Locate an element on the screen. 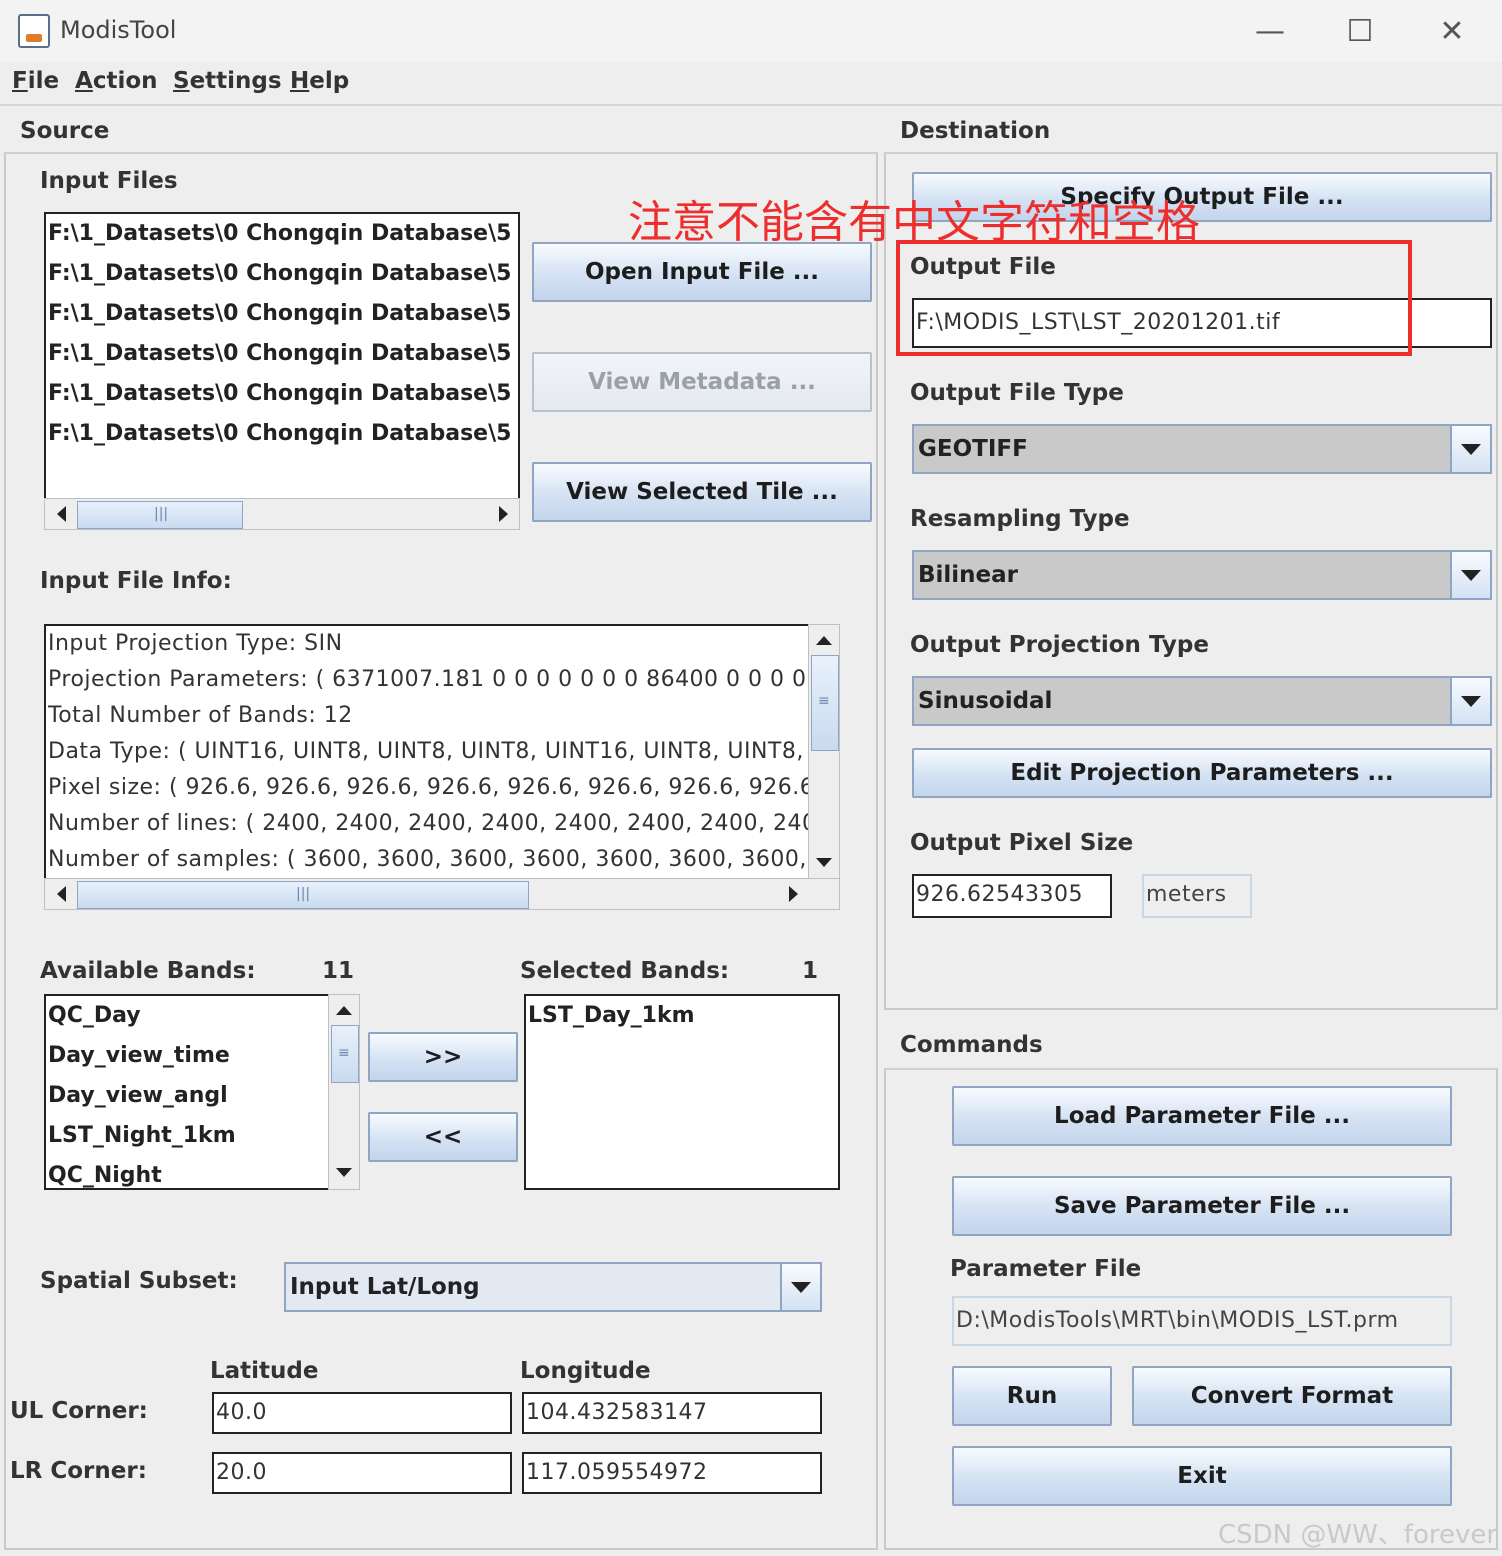 This screenshot has width=1502, height=1556. info-vscrollbar: ≡ is located at coordinates (824, 752).